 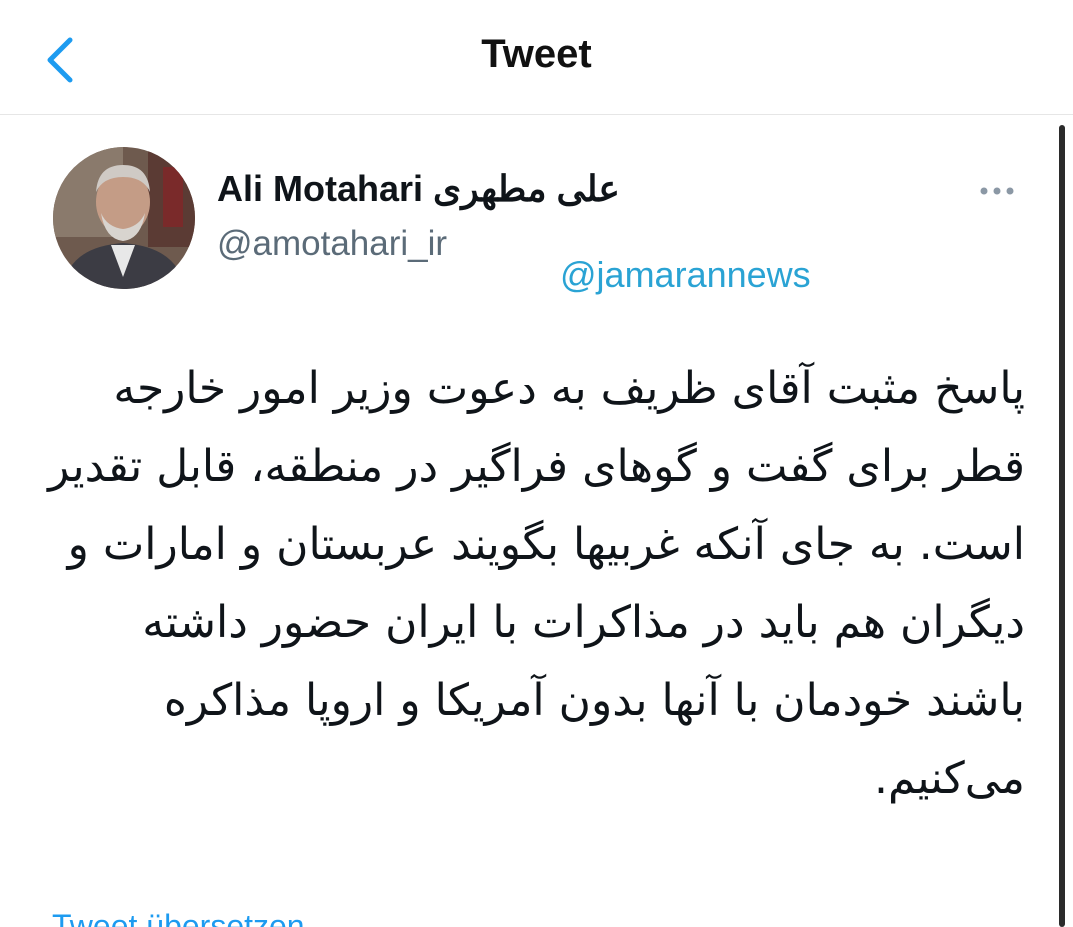 What do you see at coordinates (332, 244) in the screenshot?
I see `author-handle: @amotahari_ir` at bounding box center [332, 244].